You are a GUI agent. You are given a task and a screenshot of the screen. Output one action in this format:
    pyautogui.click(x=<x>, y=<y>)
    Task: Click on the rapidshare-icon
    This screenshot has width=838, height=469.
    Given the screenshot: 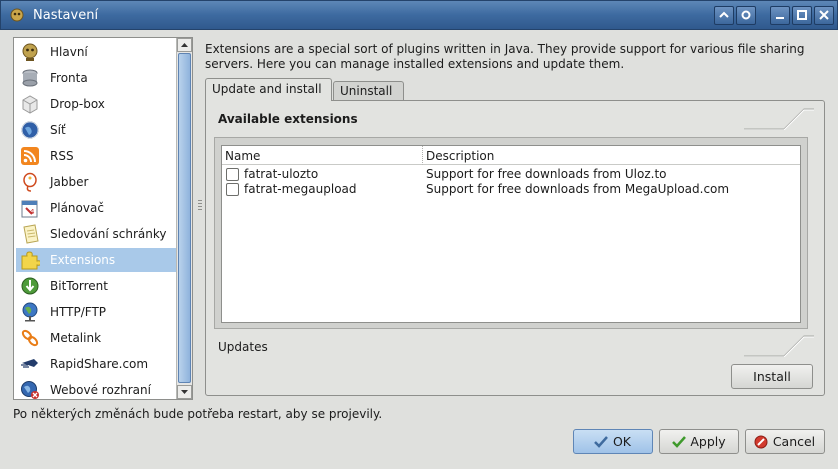 What is the action you would take?
    pyautogui.click(x=29, y=363)
    